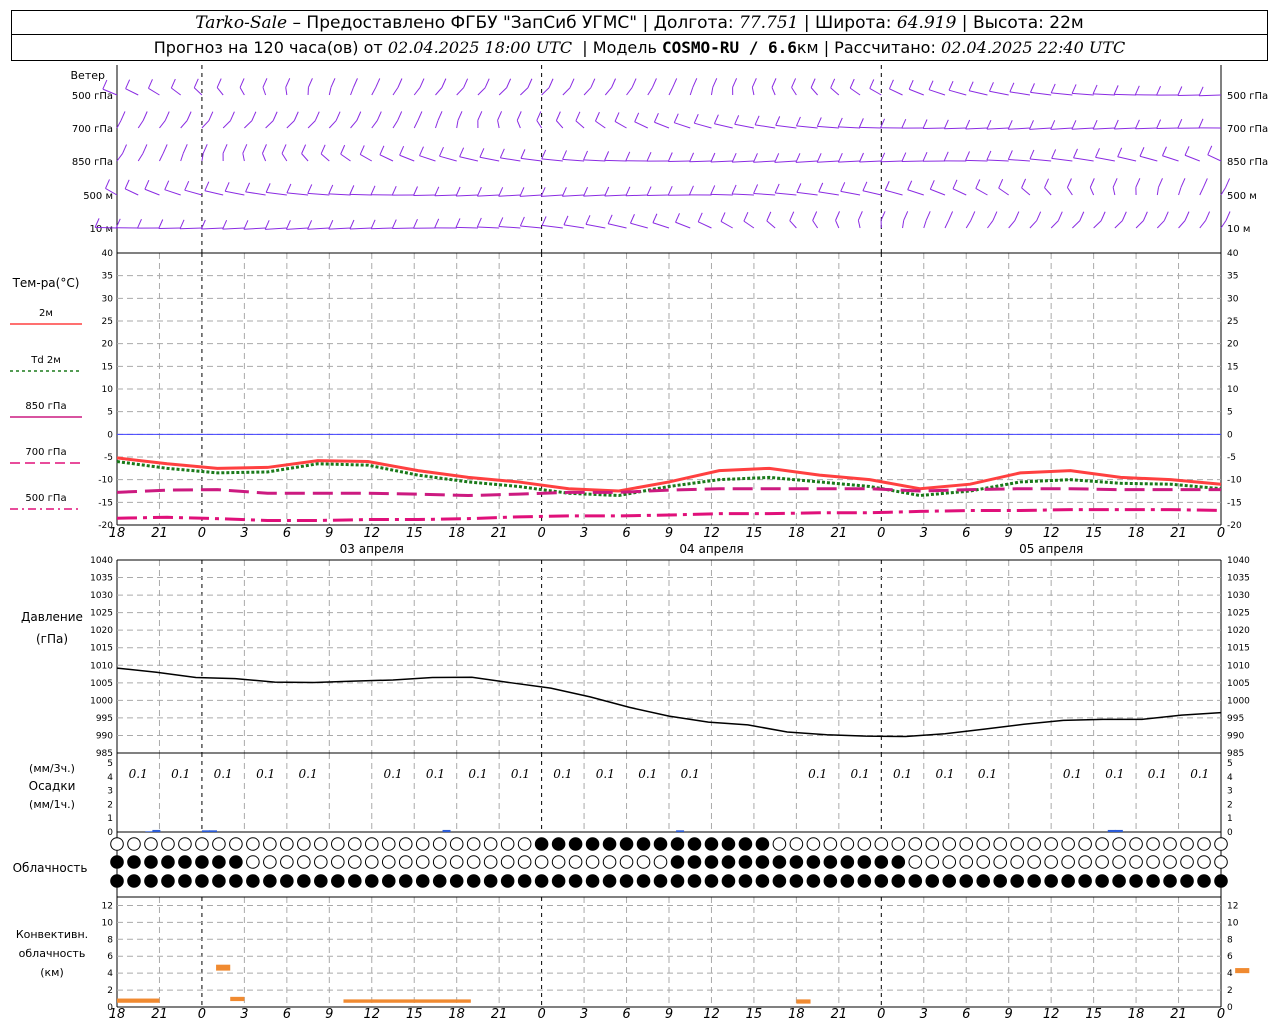 This screenshot has height=1024, width=1280. I want to click on precip-tick-left: 5, so click(110, 764).